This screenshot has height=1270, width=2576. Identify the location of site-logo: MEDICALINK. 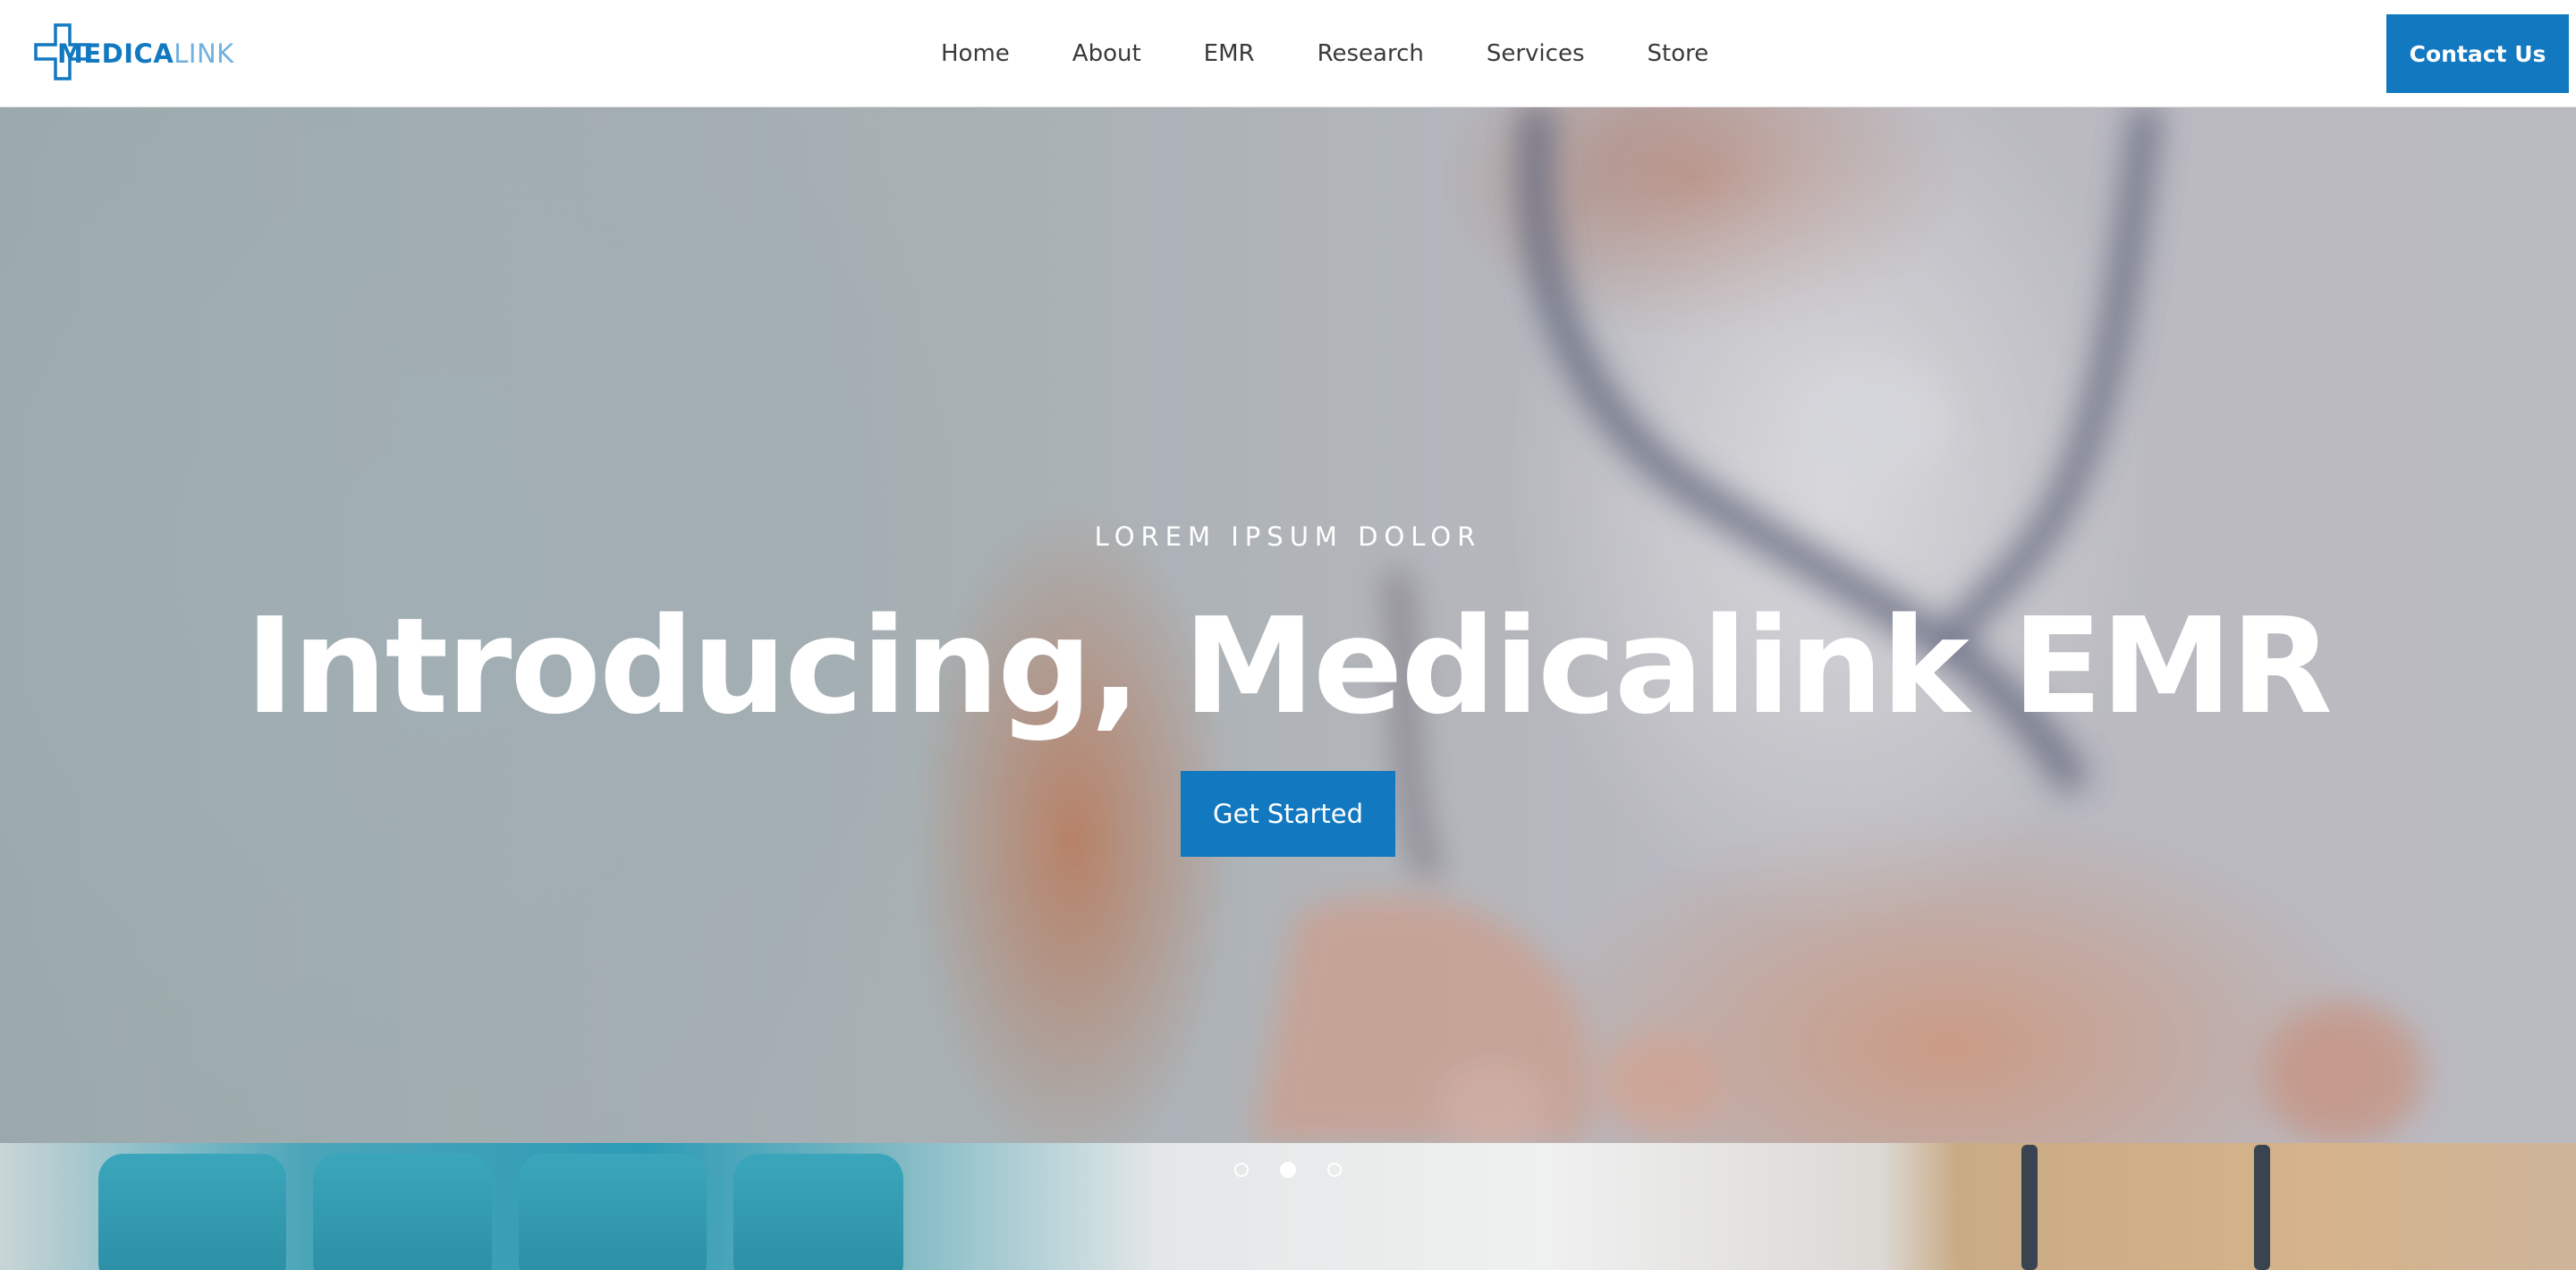
(134, 53).